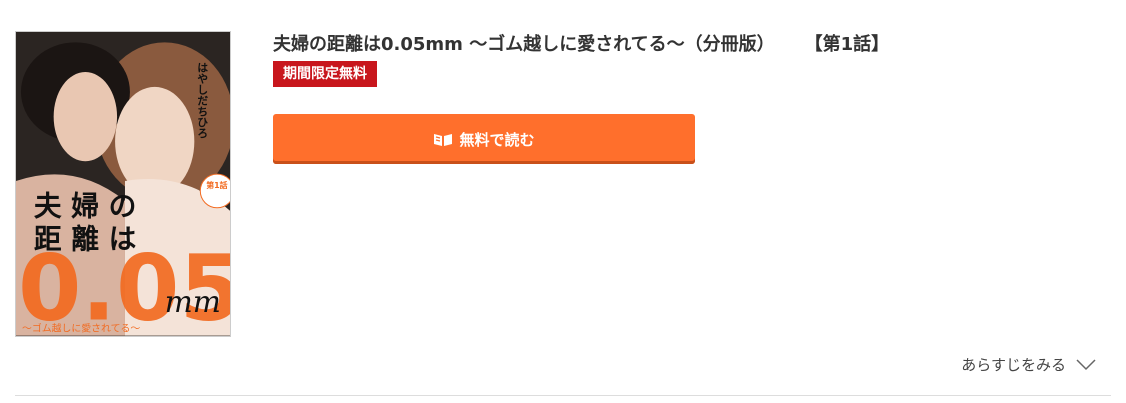 The height and width of the screenshot is (403, 1126). I want to click on cover-unit: mm, so click(193, 302).